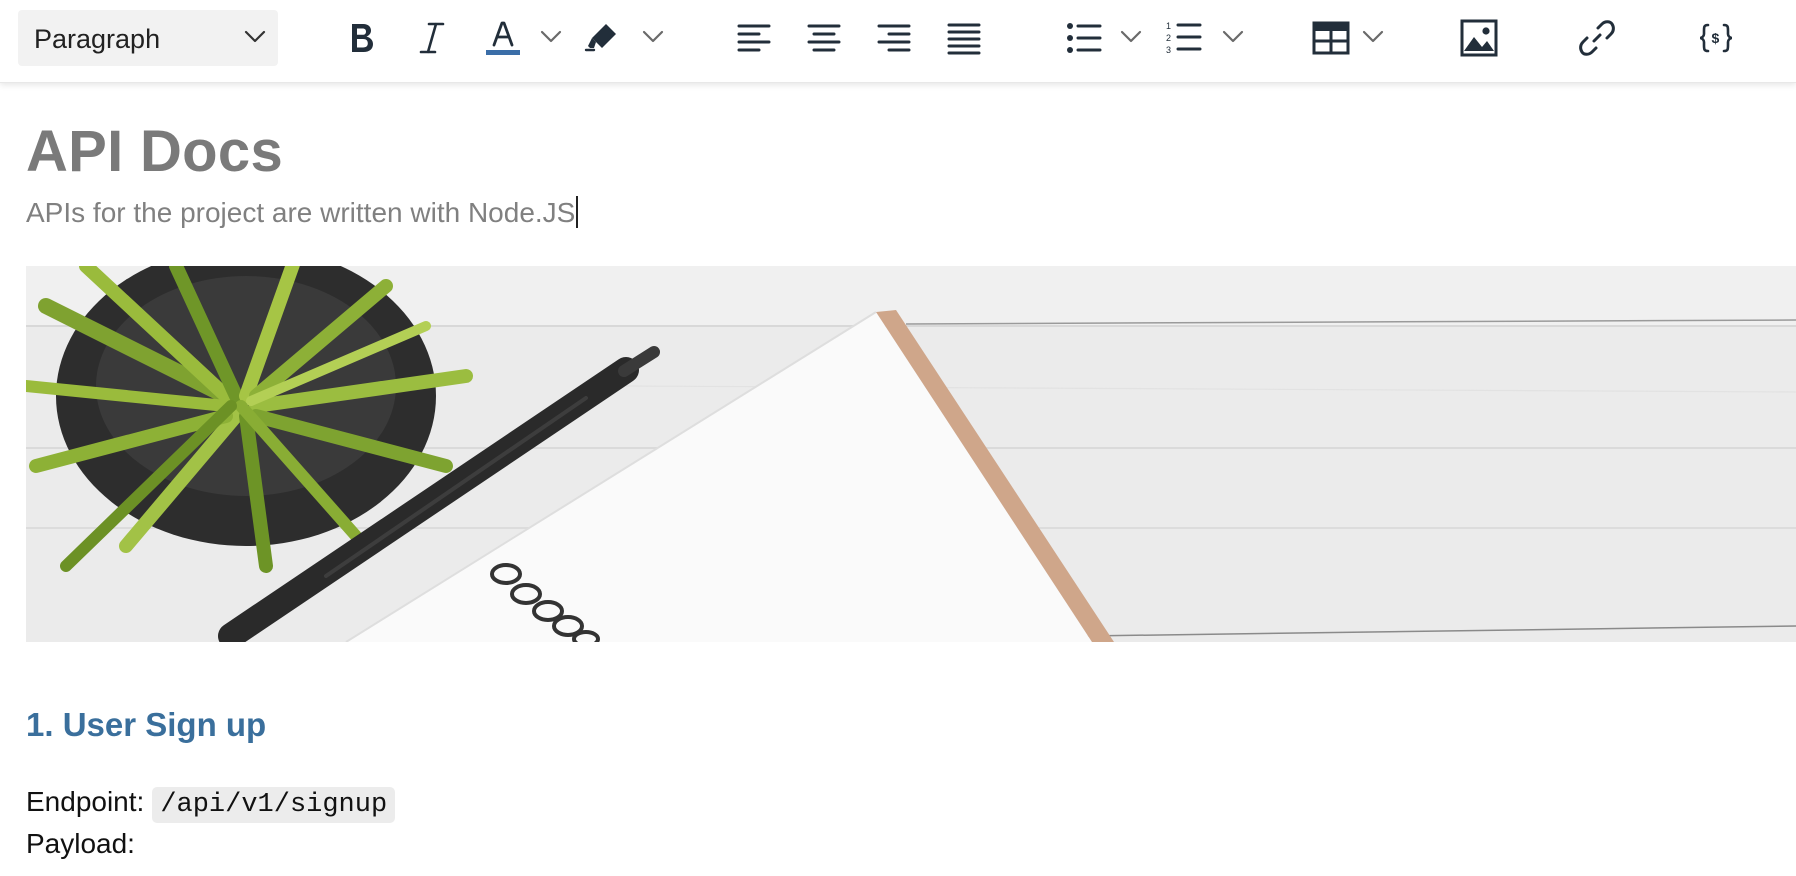 The height and width of the screenshot is (876, 1796). I want to click on align-left-button, so click(754, 38).